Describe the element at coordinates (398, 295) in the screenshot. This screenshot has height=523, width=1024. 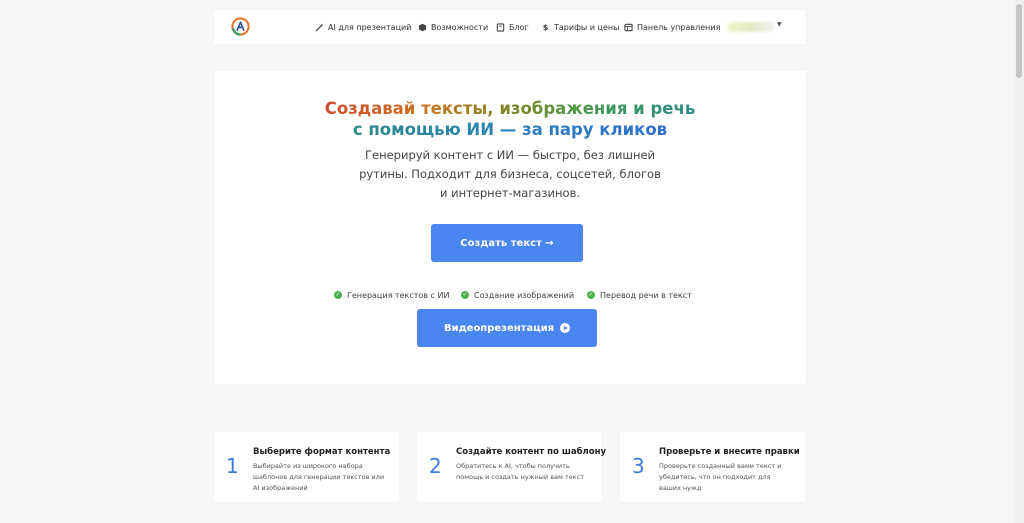
I see `feature-label: Генерация текстов с ИИ` at that location.